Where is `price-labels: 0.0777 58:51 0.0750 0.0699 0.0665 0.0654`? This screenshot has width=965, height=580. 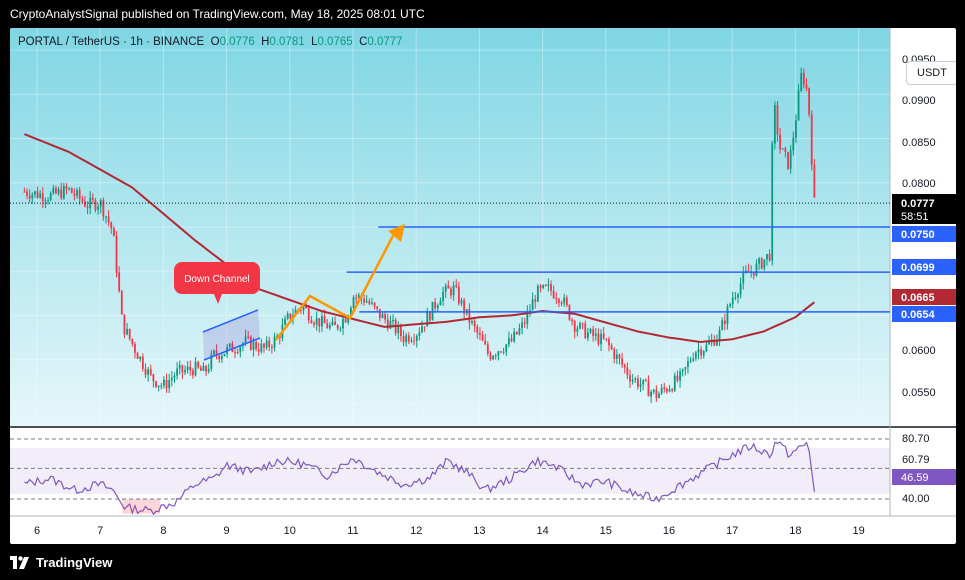 price-labels: 0.0777 58:51 0.0750 0.0699 0.0665 0.0654 is located at coordinates (924, 258).